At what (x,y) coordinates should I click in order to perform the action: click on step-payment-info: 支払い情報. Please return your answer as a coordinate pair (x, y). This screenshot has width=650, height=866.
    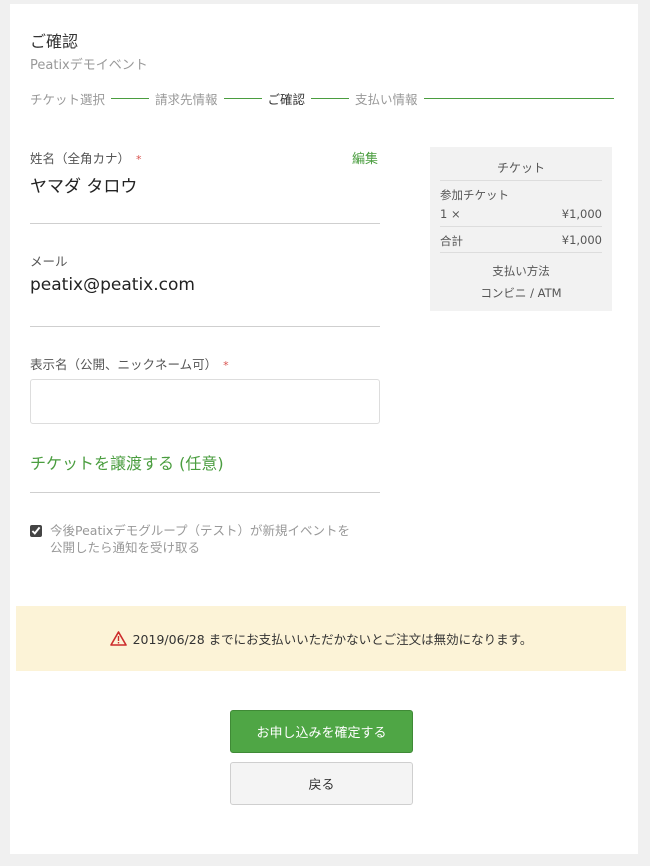
    Looking at the image, I should click on (386, 99).